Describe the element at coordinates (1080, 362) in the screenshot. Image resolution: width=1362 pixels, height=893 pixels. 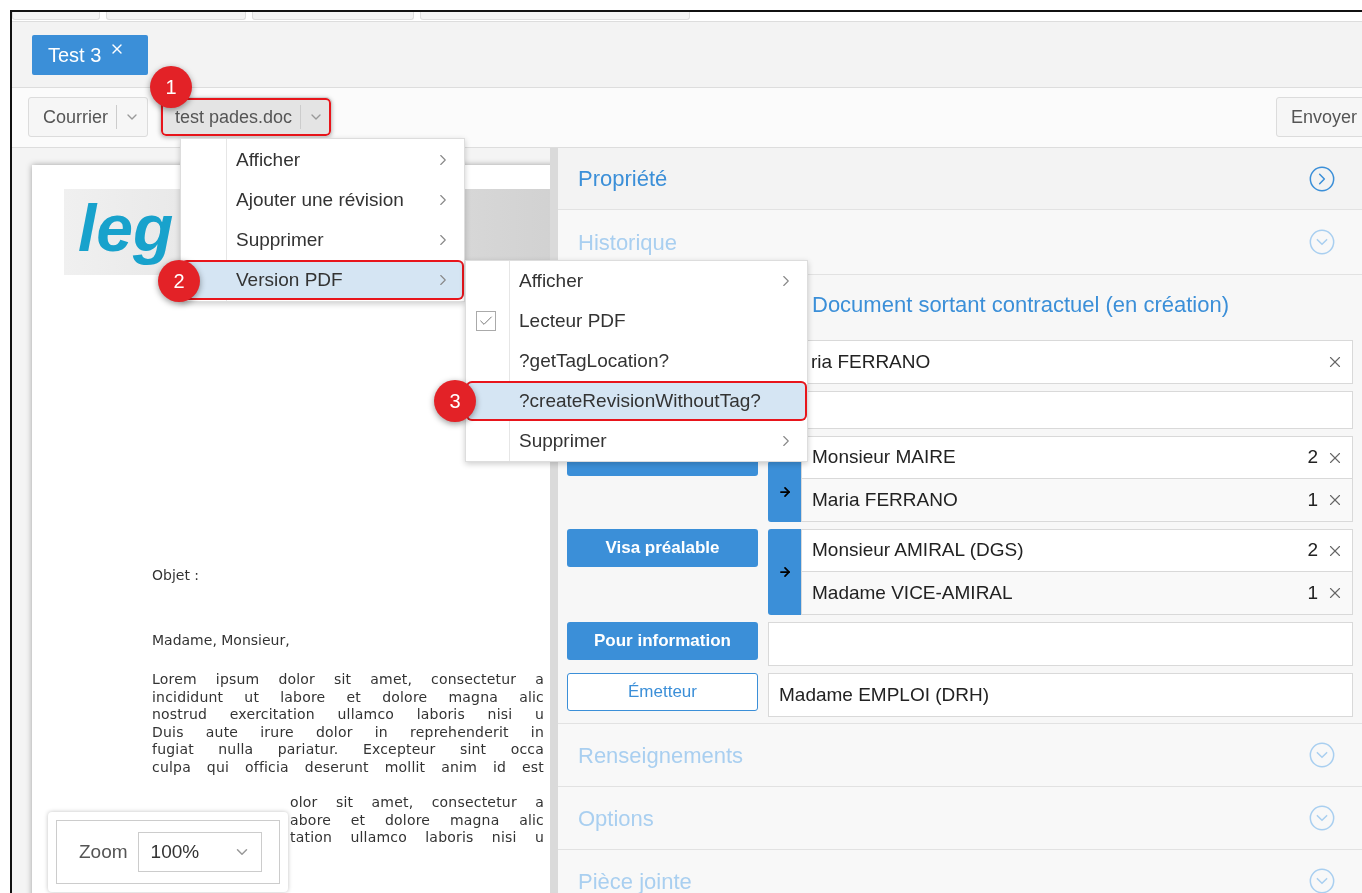
I see `recipient-field: ria FERRANO` at that location.